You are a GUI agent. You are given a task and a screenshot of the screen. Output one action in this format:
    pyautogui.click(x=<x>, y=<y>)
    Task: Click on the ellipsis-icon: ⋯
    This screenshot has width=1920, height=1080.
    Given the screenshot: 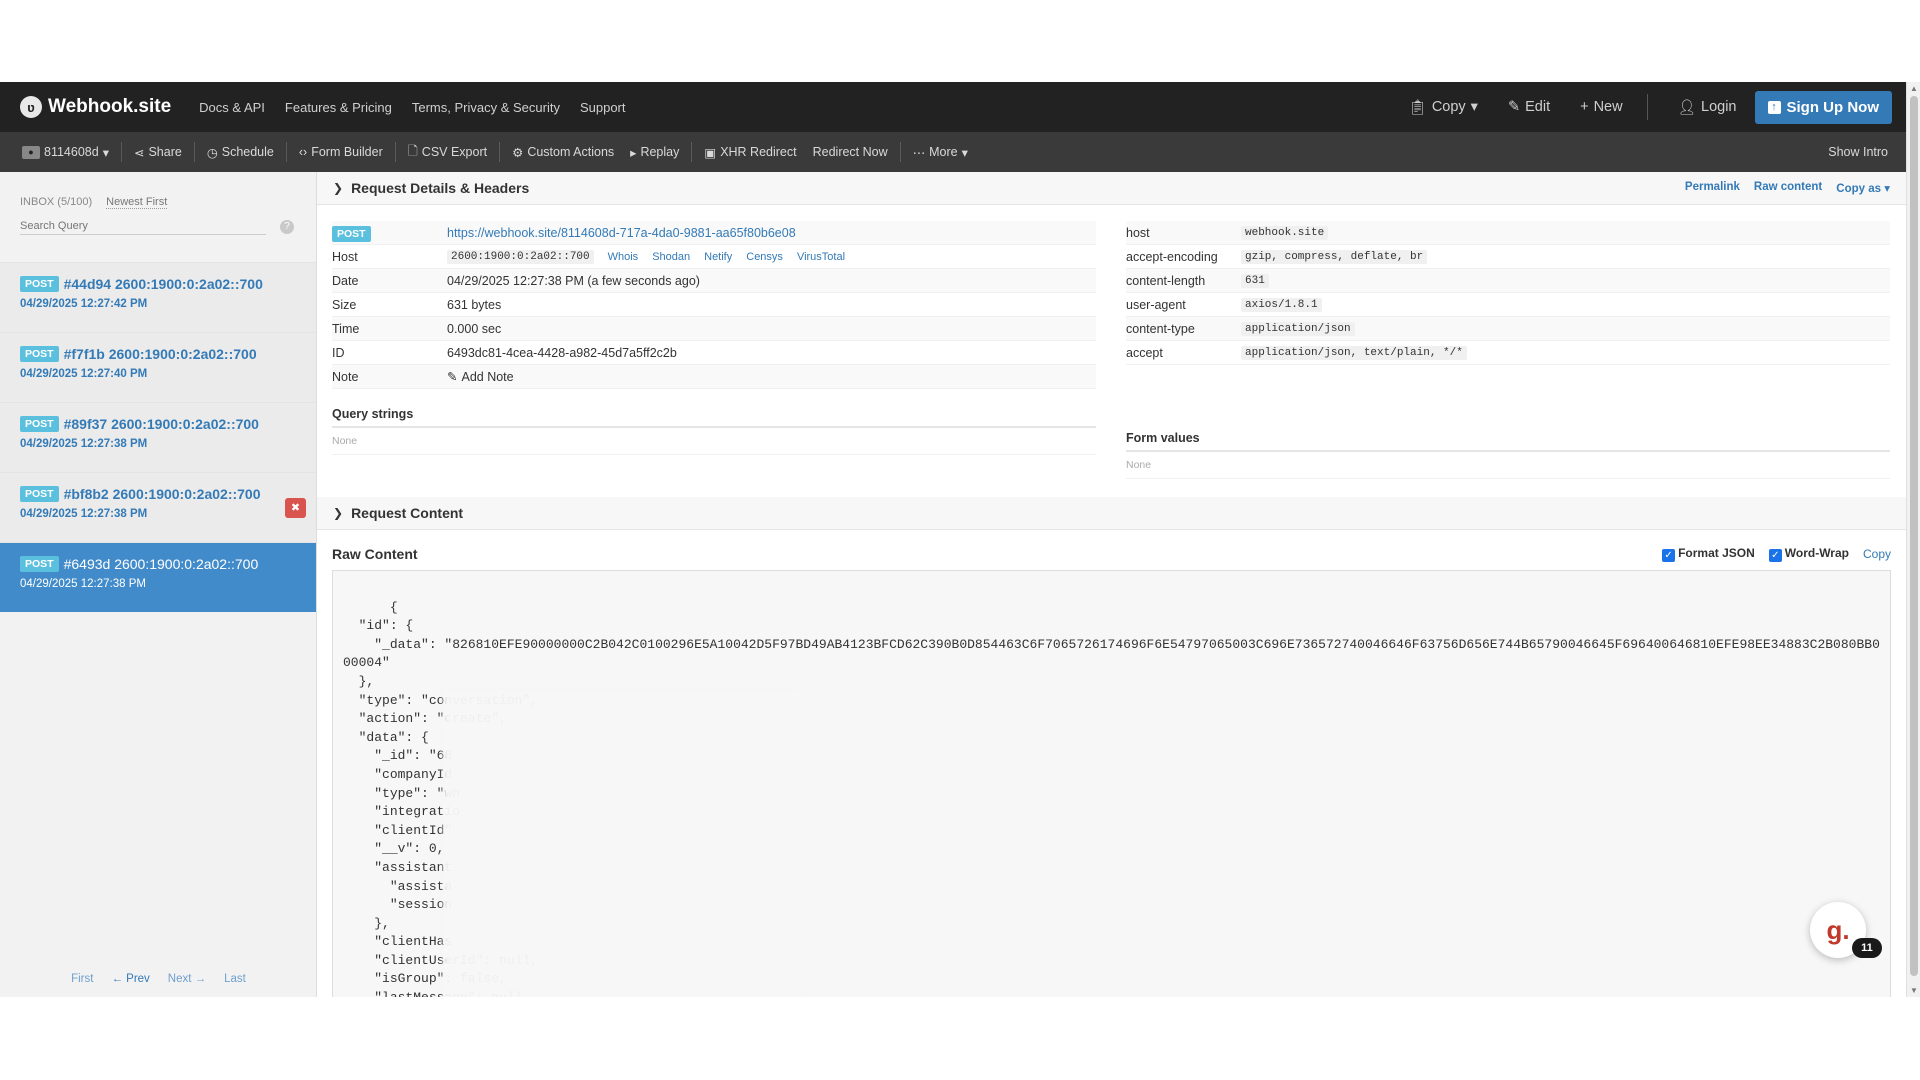 What is the action you would take?
    pyautogui.click(x=919, y=152)
    